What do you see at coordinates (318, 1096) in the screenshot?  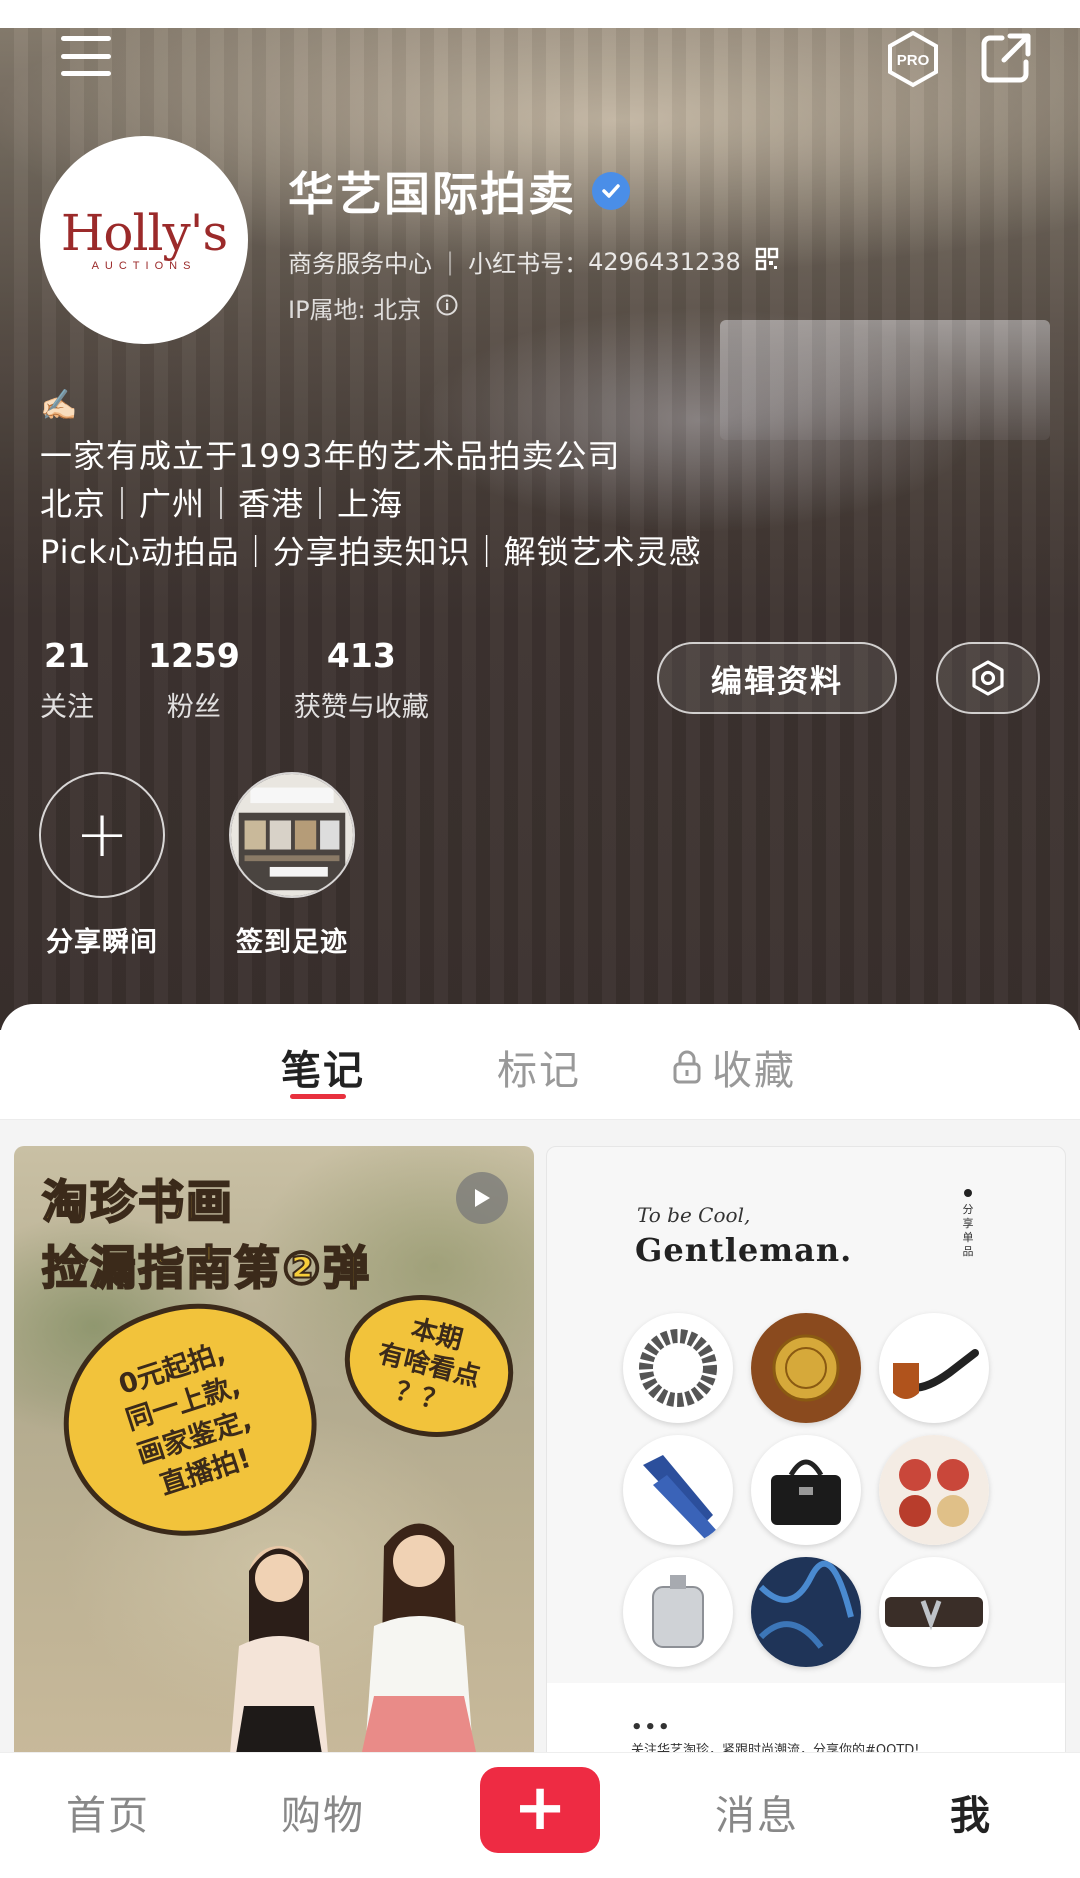 I see `active-tab-indicator` at bounding box center [318, 1096].